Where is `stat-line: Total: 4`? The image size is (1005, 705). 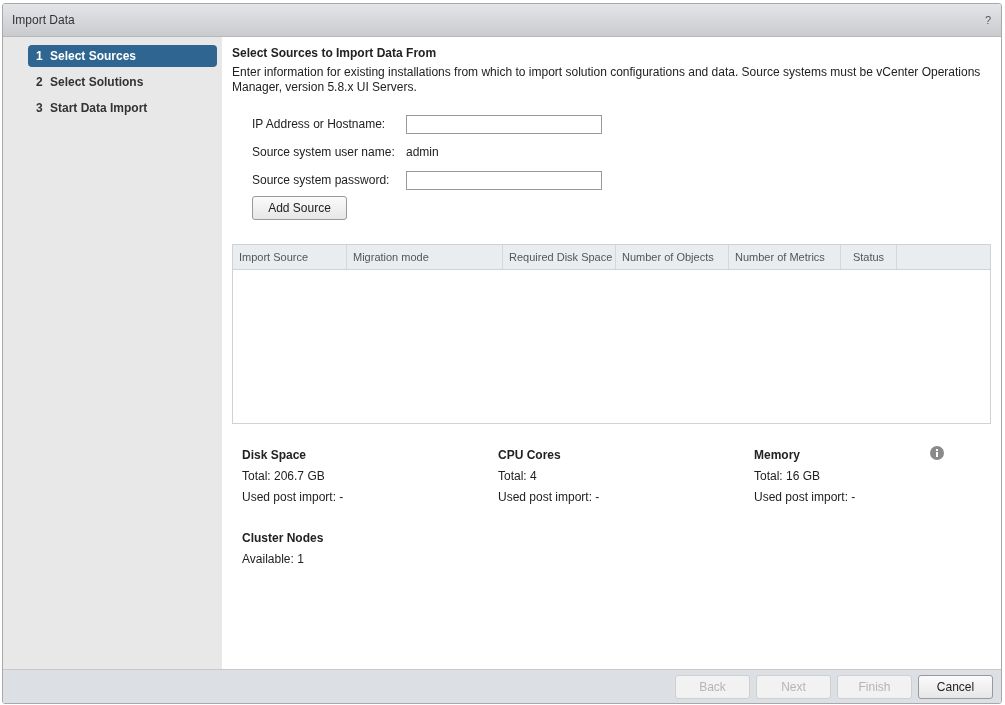
stat-line: Total: 4 is located at coordinates (518, 476).